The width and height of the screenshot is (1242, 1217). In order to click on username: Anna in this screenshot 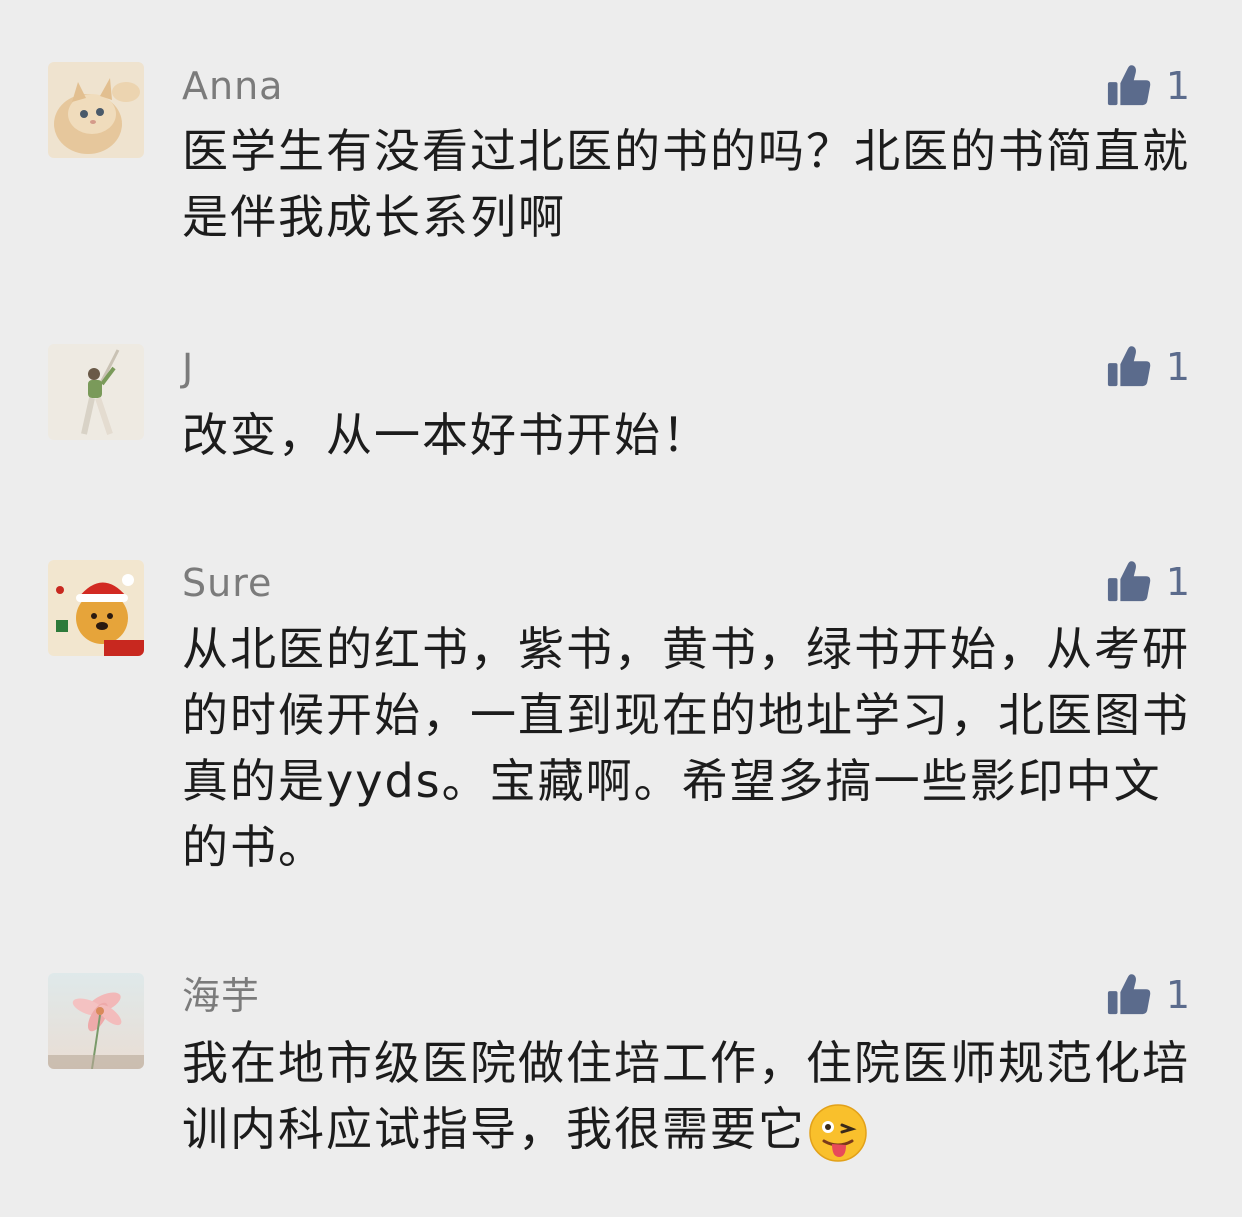, I will do `click(233, 86)`.